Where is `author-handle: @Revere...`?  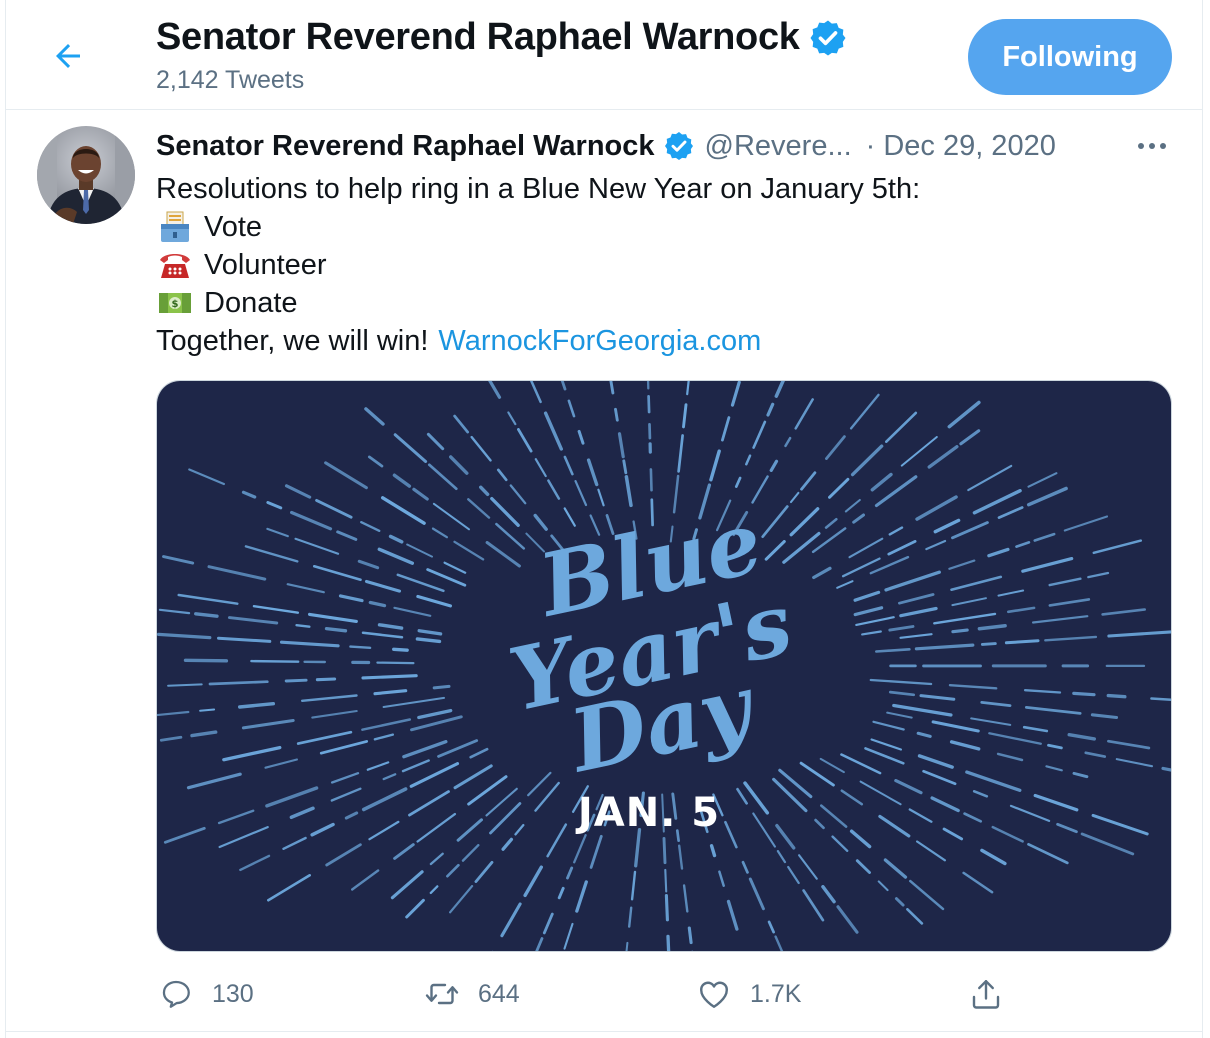 author-handle: @Revere... is located at coordinates (778, 146).